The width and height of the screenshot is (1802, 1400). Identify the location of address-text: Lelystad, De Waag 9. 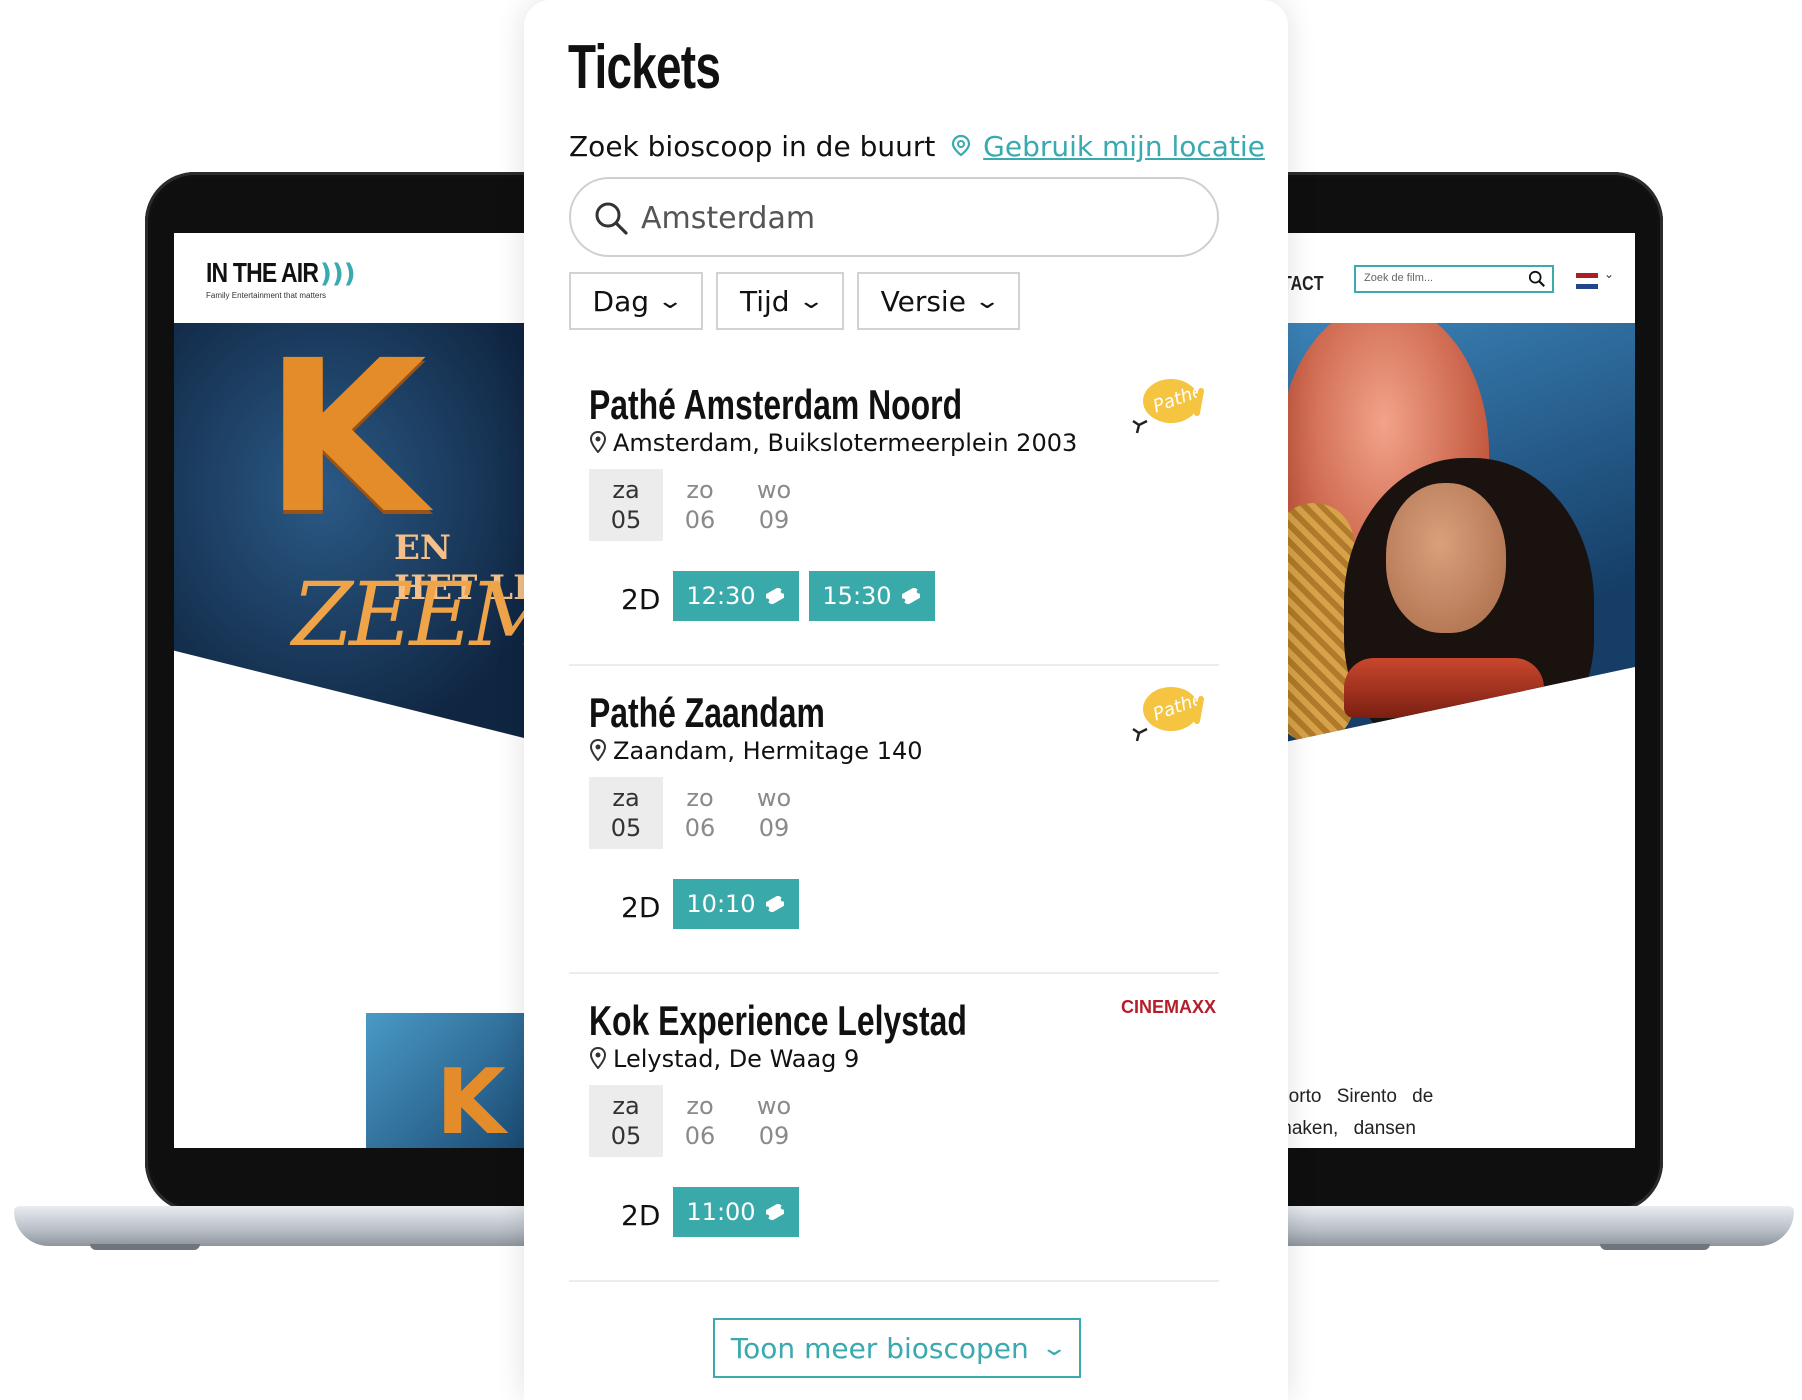
(736, 1059).